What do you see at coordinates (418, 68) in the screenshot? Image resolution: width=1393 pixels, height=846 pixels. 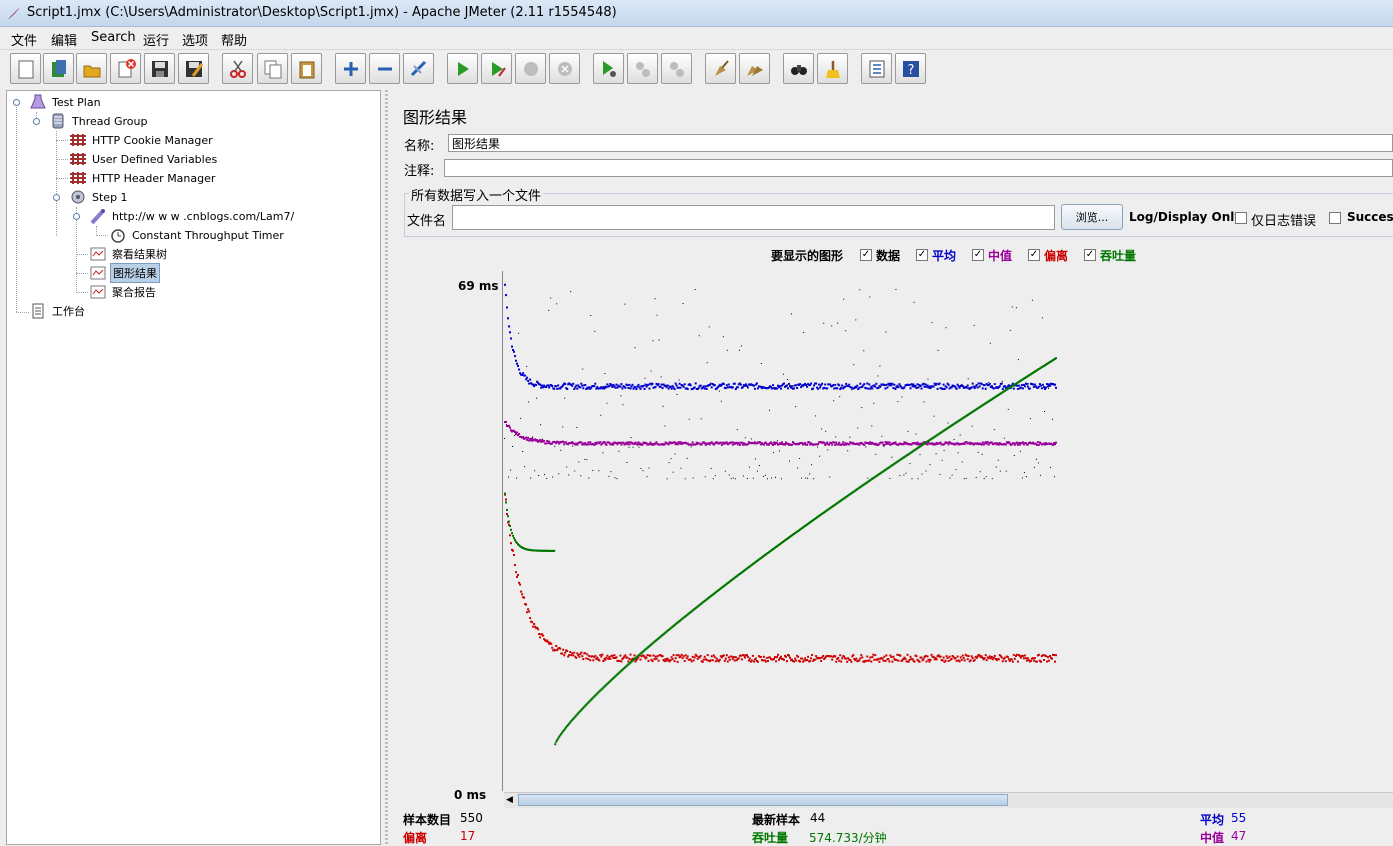 I see `toggle-button` at bounding box center [418, 68].